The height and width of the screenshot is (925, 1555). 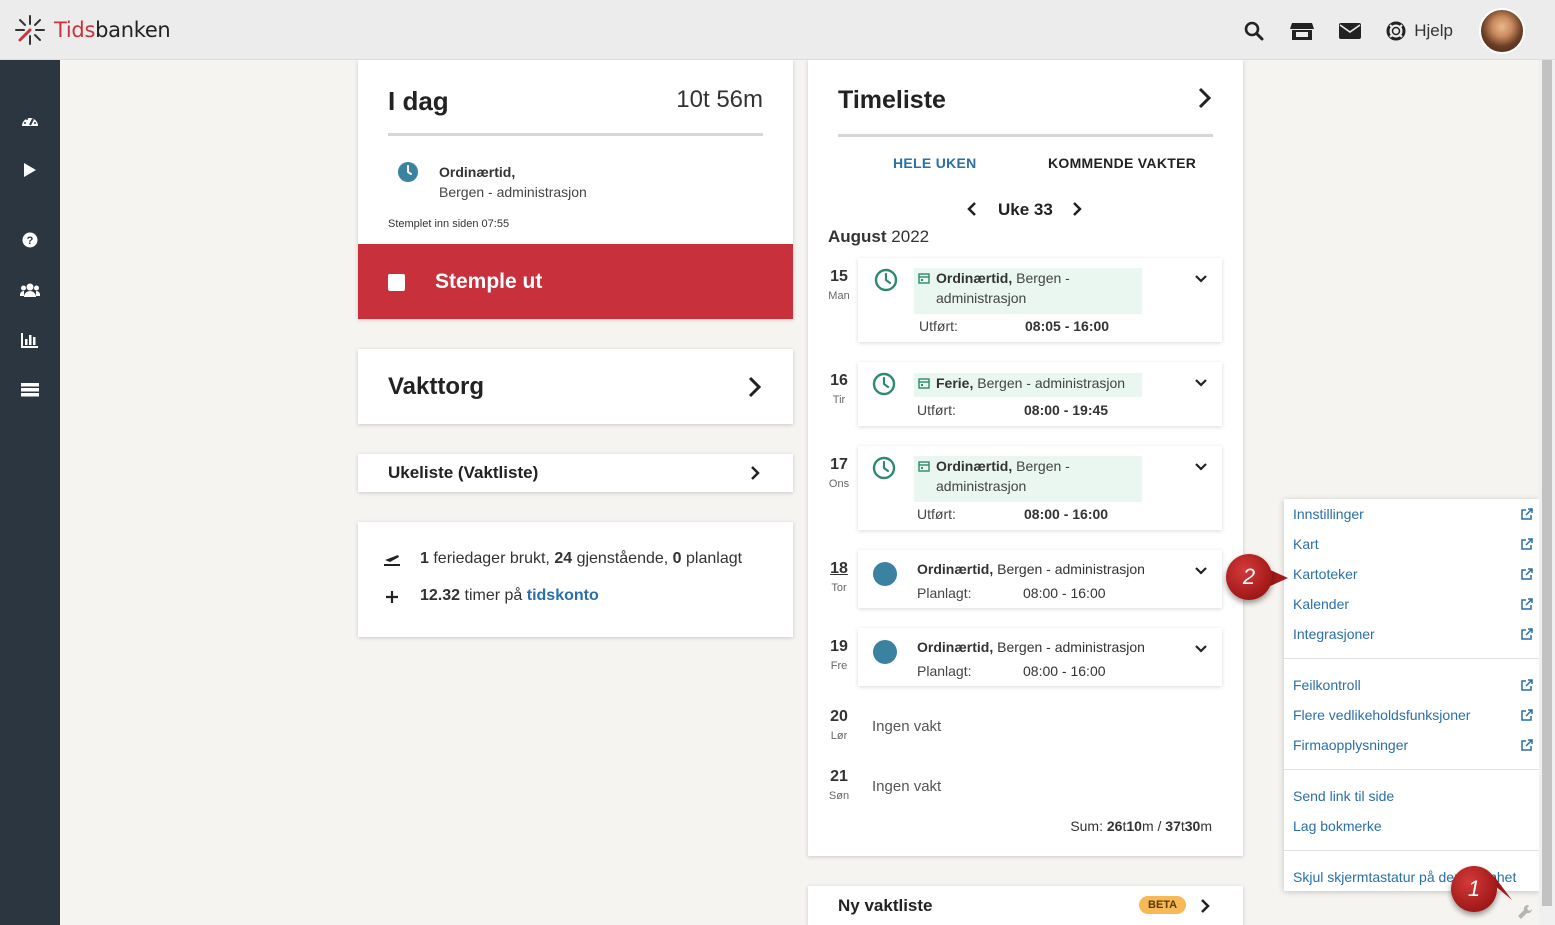 What do you see at coordinates (1163, 905) in the screenshot?
I see `beta-badge: BETA` at bounding box center [1163, 905].